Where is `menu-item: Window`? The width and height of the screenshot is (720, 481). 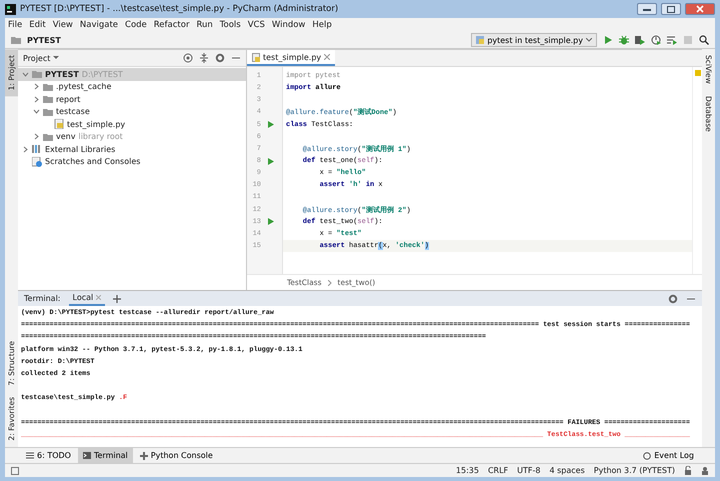
menu-item: Window is located at coordinates (289, 25).